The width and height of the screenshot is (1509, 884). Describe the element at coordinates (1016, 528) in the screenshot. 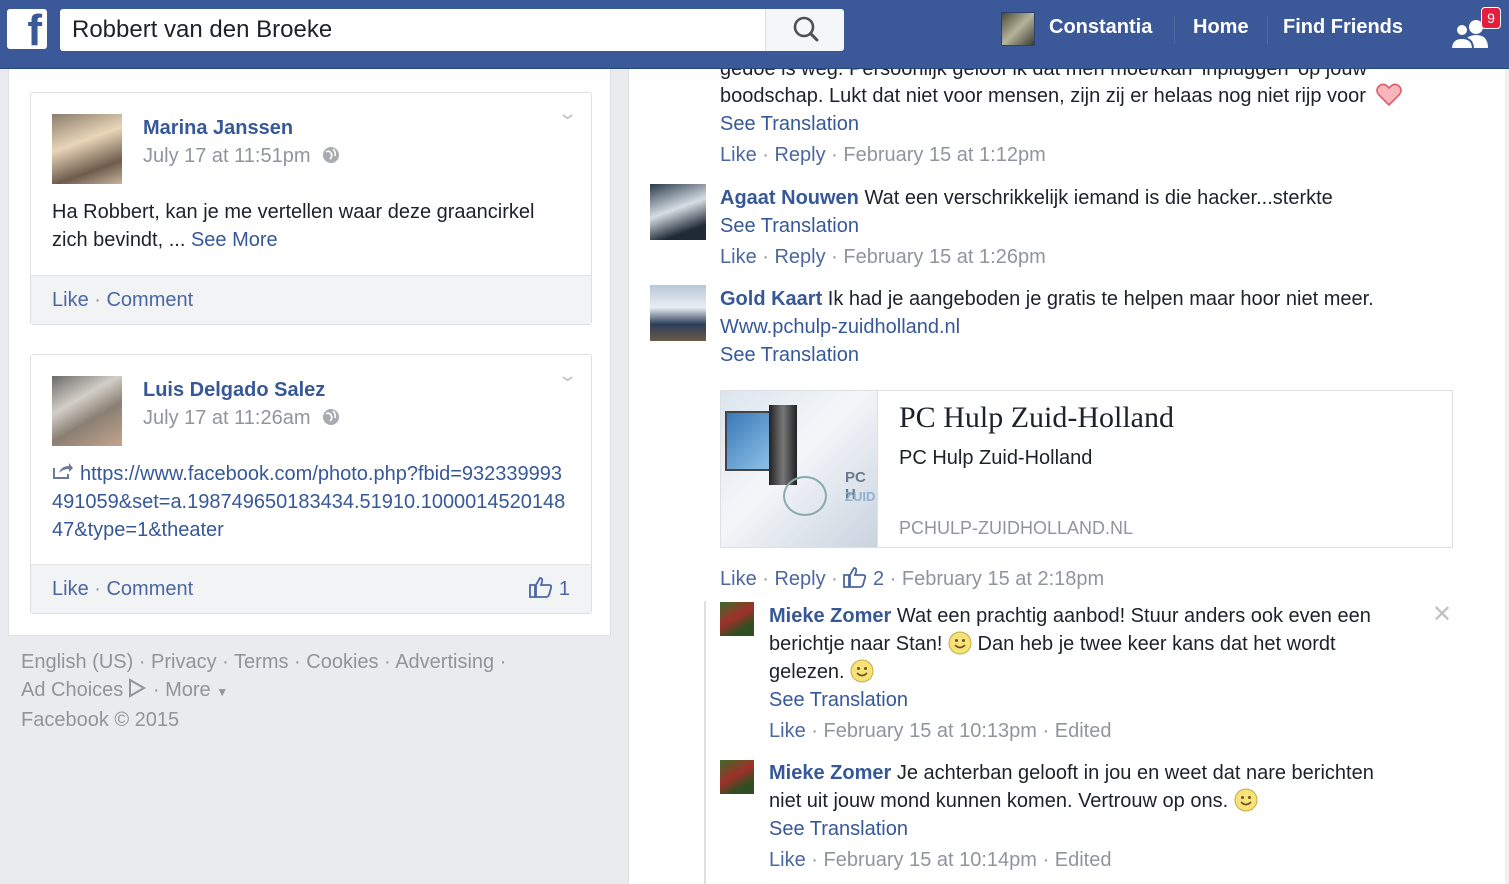

I see `link-preview-domain: PCHULP-ZUIDHOLLAND.NL` at that location.